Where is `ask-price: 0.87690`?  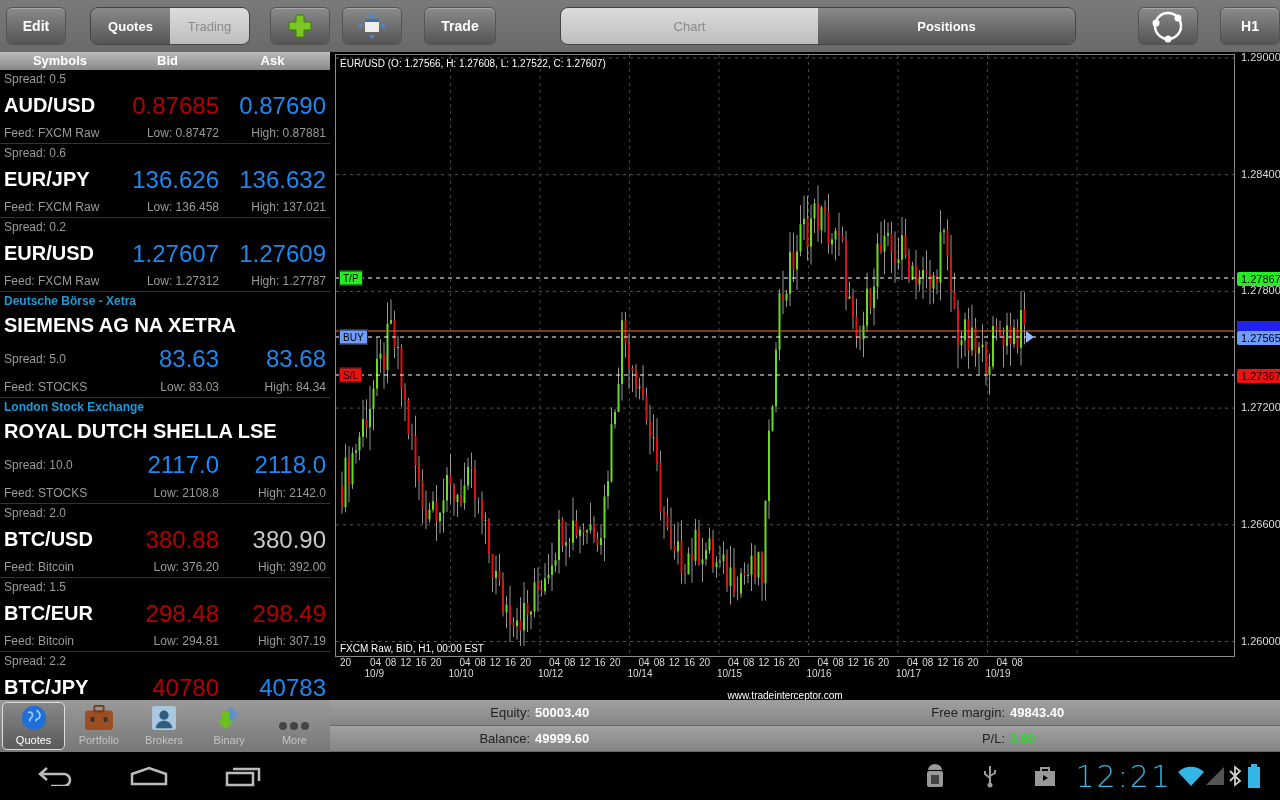
ask-price: 0.87690 is located at coordinates (282, 105).